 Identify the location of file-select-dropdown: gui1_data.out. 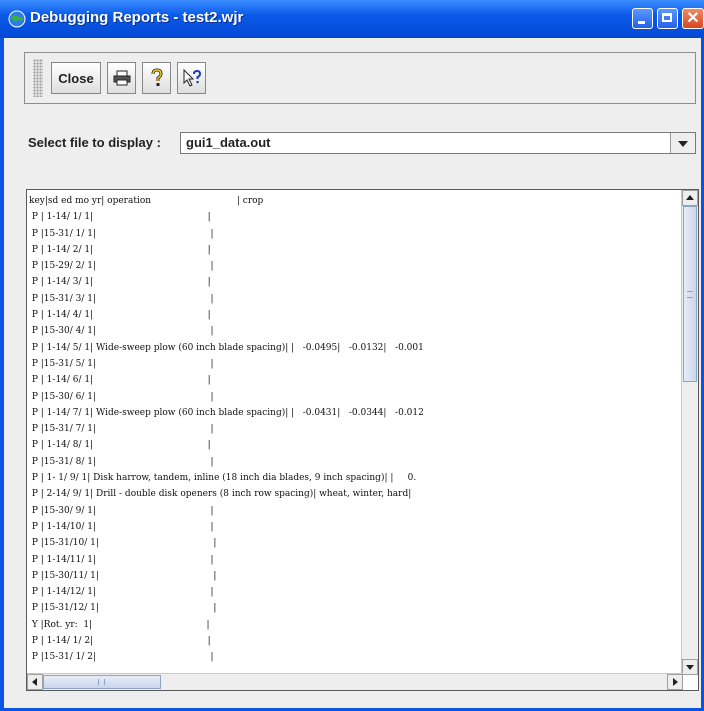
(438, 143).